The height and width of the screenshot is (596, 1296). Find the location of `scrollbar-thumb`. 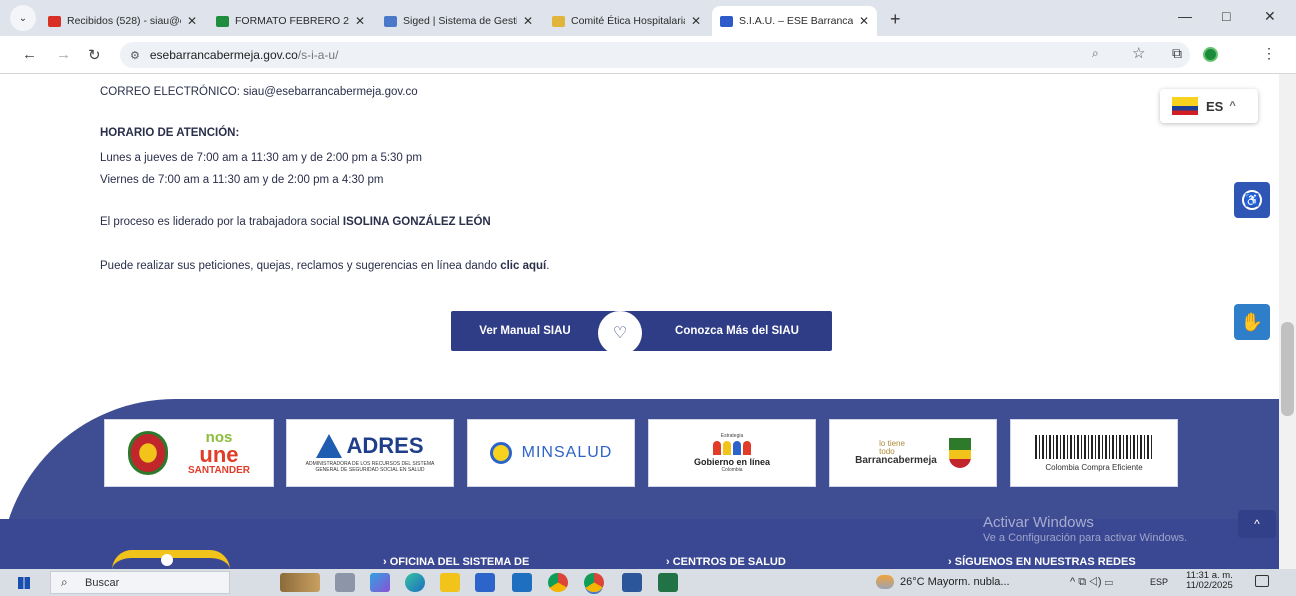

scrollbar-thumb is located at coordinates (1287, 369).